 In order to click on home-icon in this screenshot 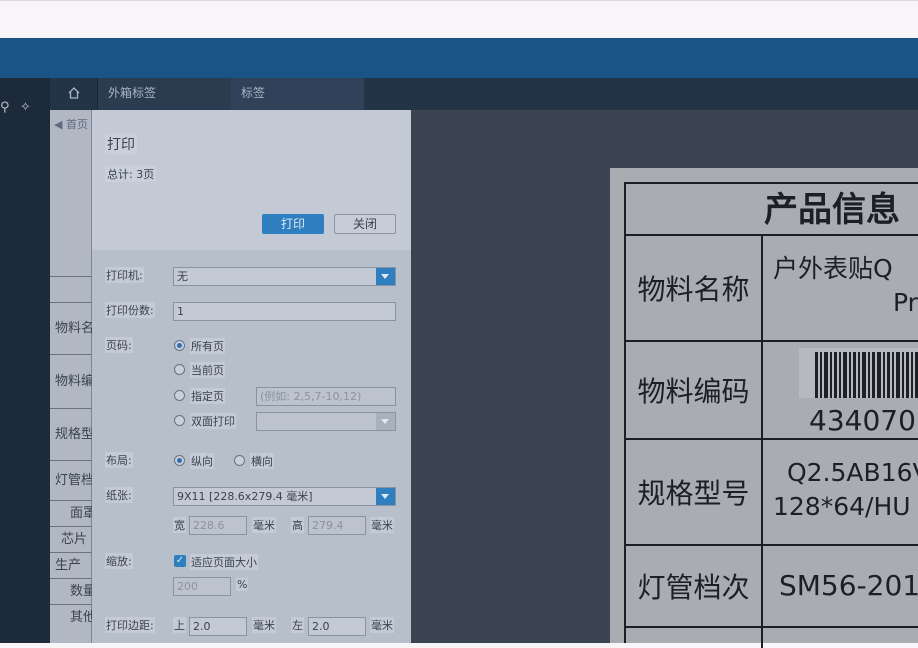, I will do `click(73, 93)`.